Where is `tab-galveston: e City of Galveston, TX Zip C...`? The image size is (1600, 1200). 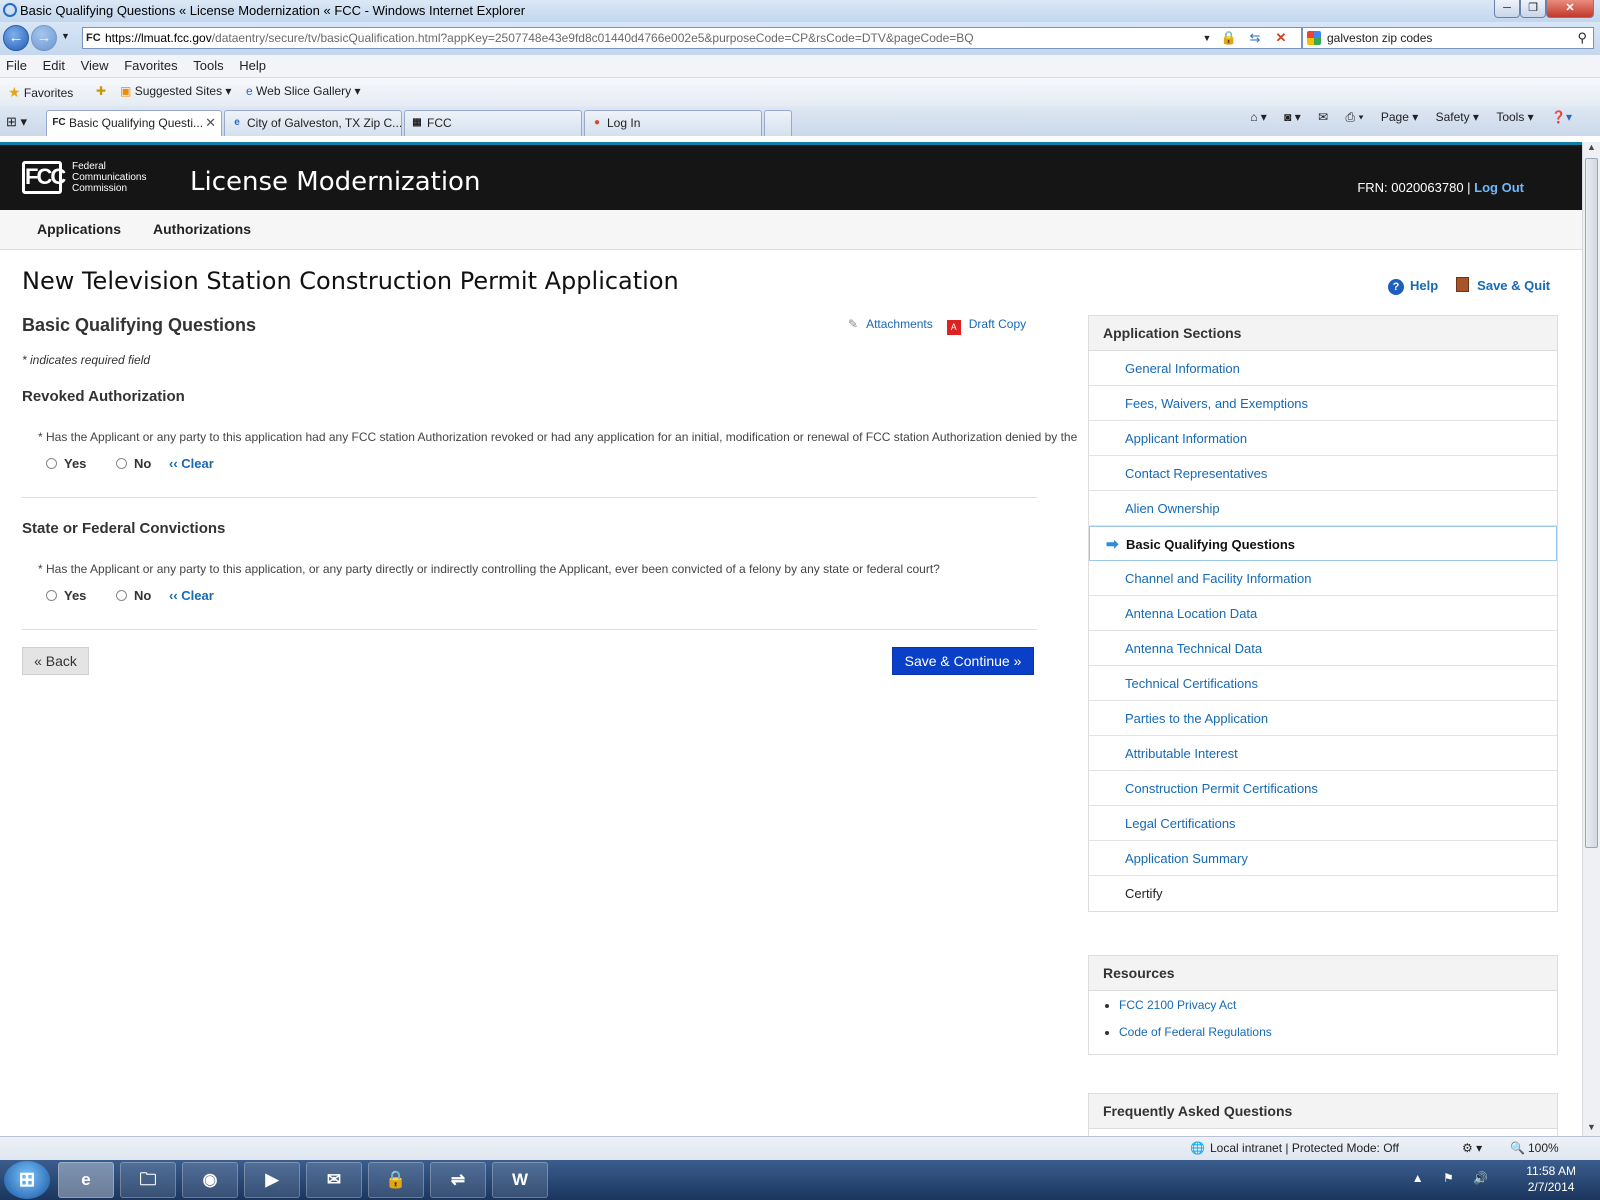
tab-galveston: e City of Galveston, TX Zip C... is located at coordinates (313, 123).